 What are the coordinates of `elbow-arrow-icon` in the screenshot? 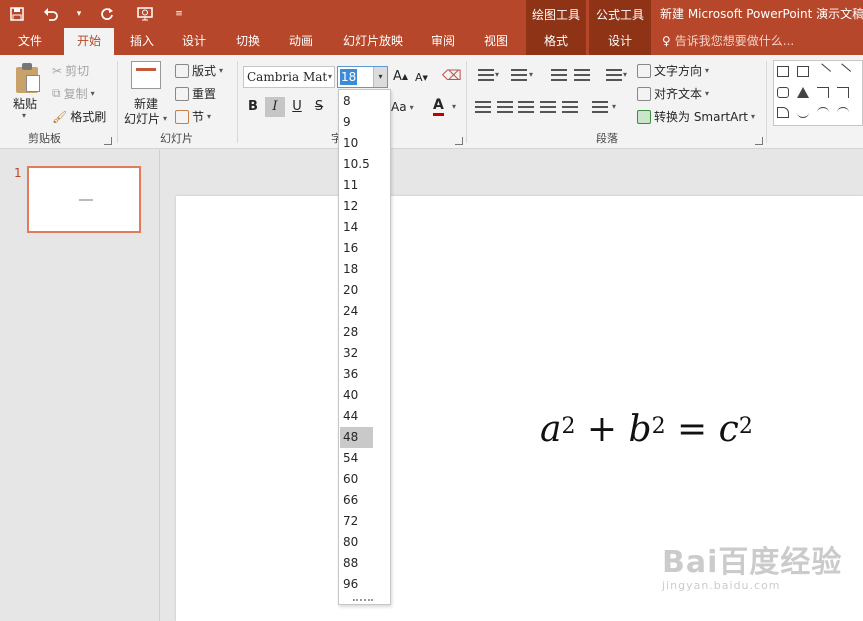 It's located at (843, 92).